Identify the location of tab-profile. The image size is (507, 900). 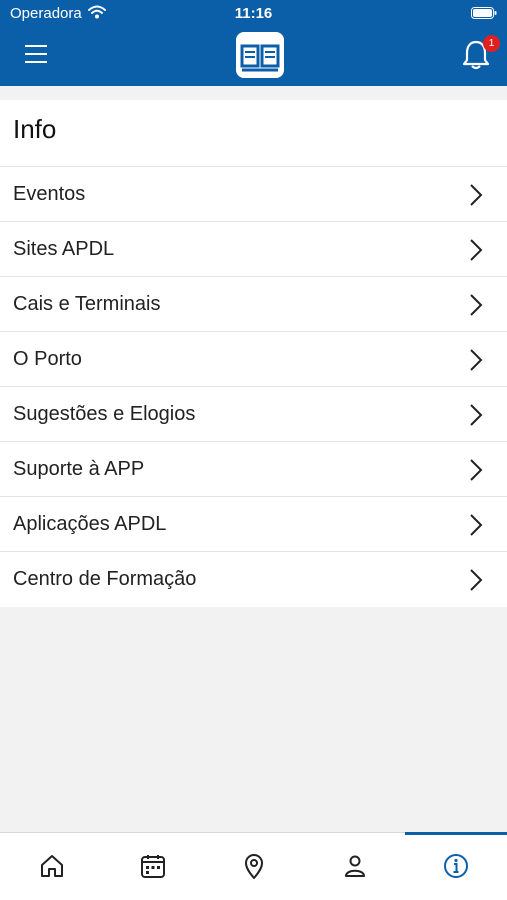
(355, 866).